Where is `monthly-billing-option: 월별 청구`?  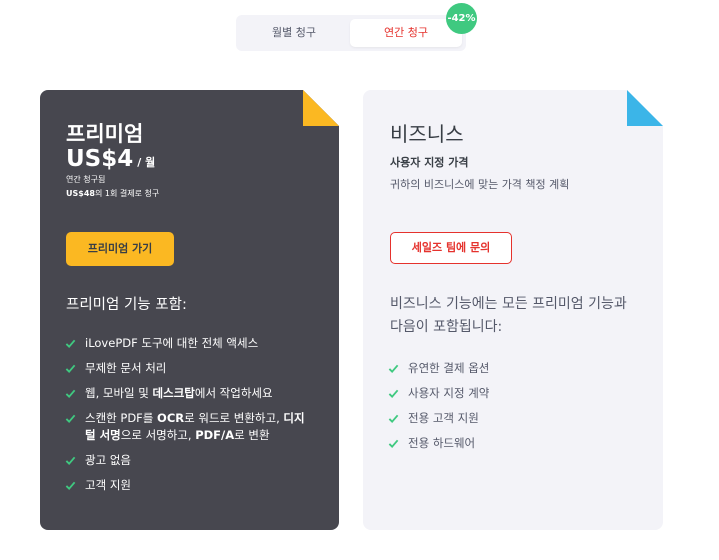
monthly-billing-option: 월별 청구 is located at coordinates (294, 33).